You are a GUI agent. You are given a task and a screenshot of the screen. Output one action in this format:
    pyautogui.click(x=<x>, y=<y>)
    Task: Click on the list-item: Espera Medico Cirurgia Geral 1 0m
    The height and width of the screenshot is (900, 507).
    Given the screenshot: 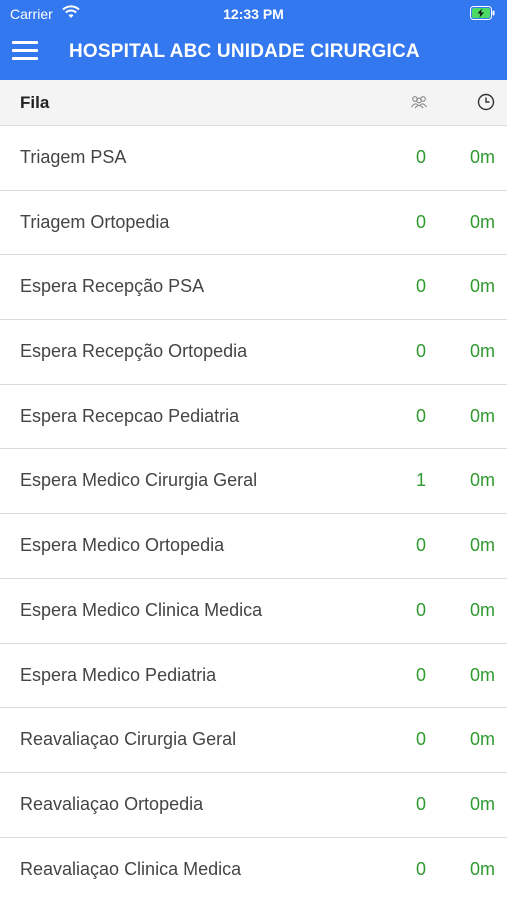 What is the action you would take?
    pyautogui.click(x=253, y=482)
    